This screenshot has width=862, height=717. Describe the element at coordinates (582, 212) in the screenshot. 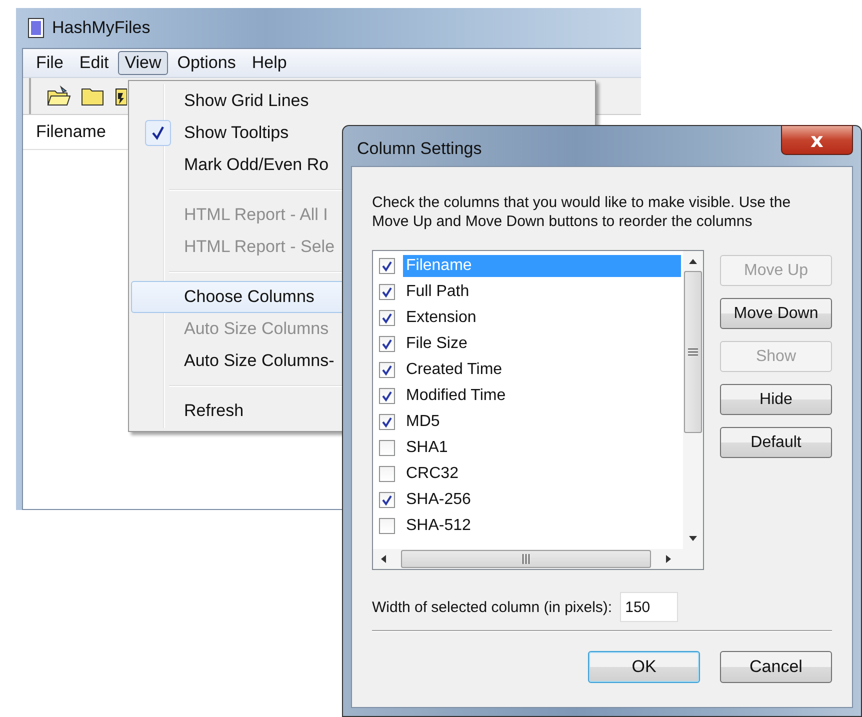

I see `instructions-text: Check the columns that you would like to make visible. Use the Move Up and Move Down buttons to reorder the columns` at that location.